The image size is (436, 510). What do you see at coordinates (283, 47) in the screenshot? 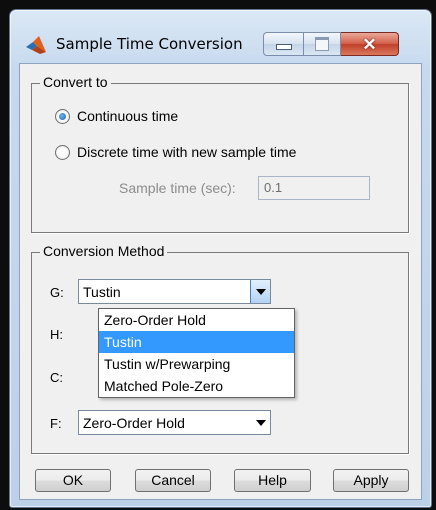
I see `minimize-icon` at bounding box center [283, 47].